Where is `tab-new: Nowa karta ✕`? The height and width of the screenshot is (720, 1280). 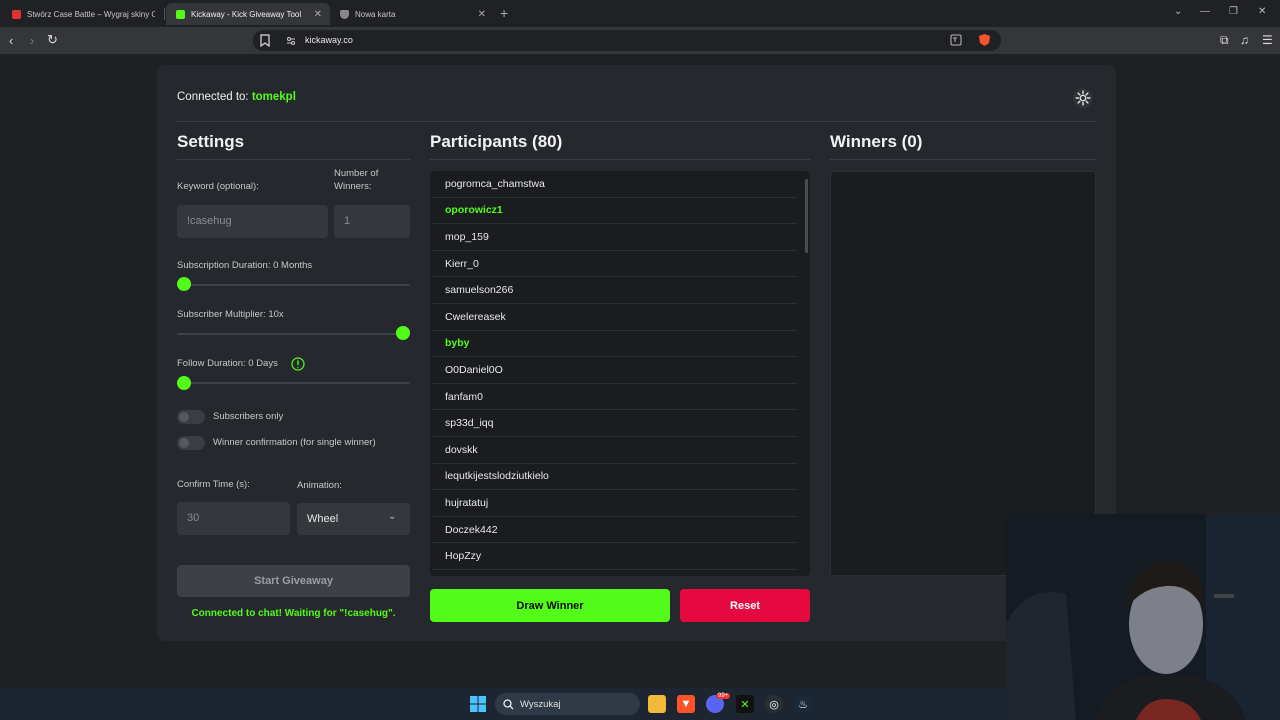
tab-new: Nowa karta ✕ is located at coordinates (412, 14).